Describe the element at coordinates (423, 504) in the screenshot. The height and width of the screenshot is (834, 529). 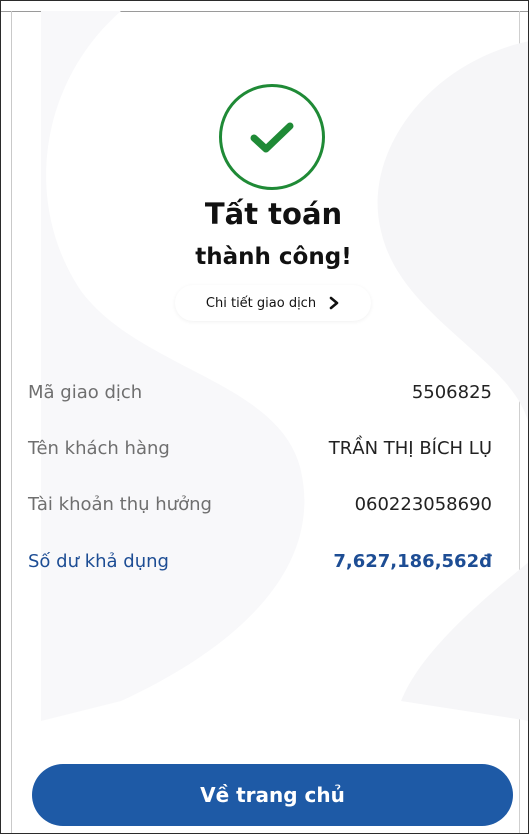
I see `detail-value: 060223058690` at that location.